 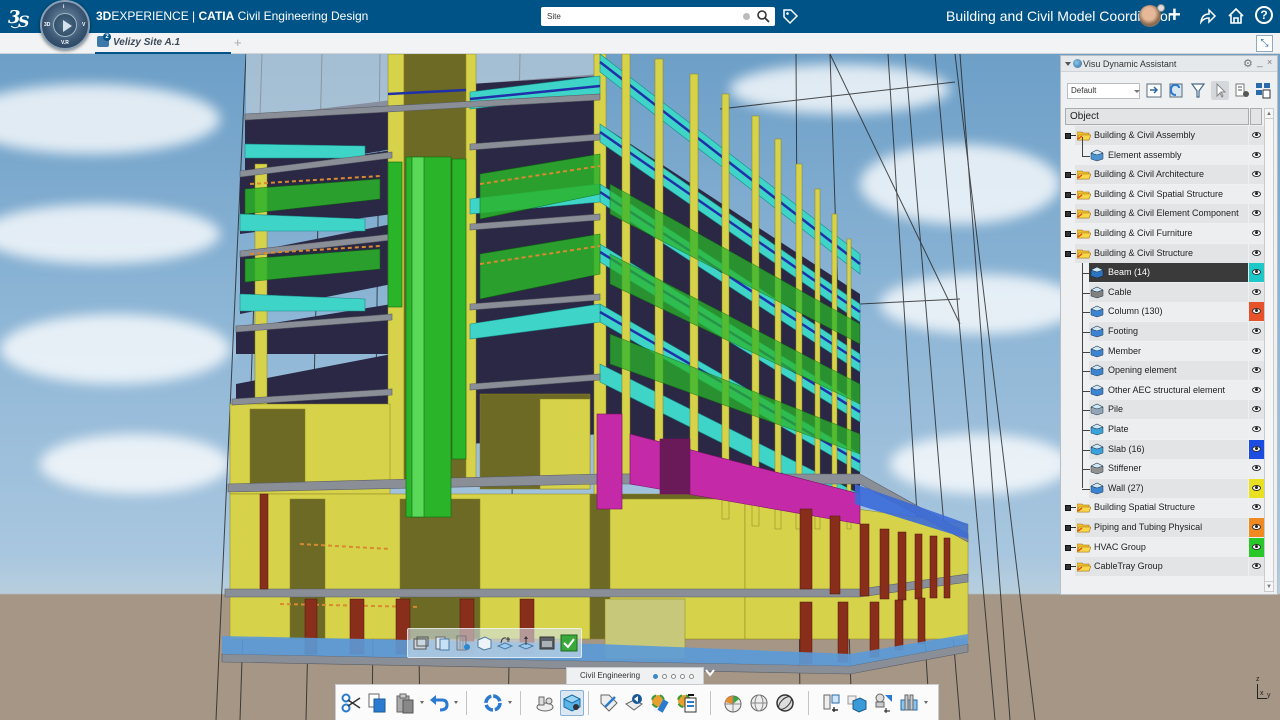 What do you see at coordinates (635, 675) in the screenshot?
I see `section-tab-civil-engineering: Civil Engineering` at bounding box center [635, 675].